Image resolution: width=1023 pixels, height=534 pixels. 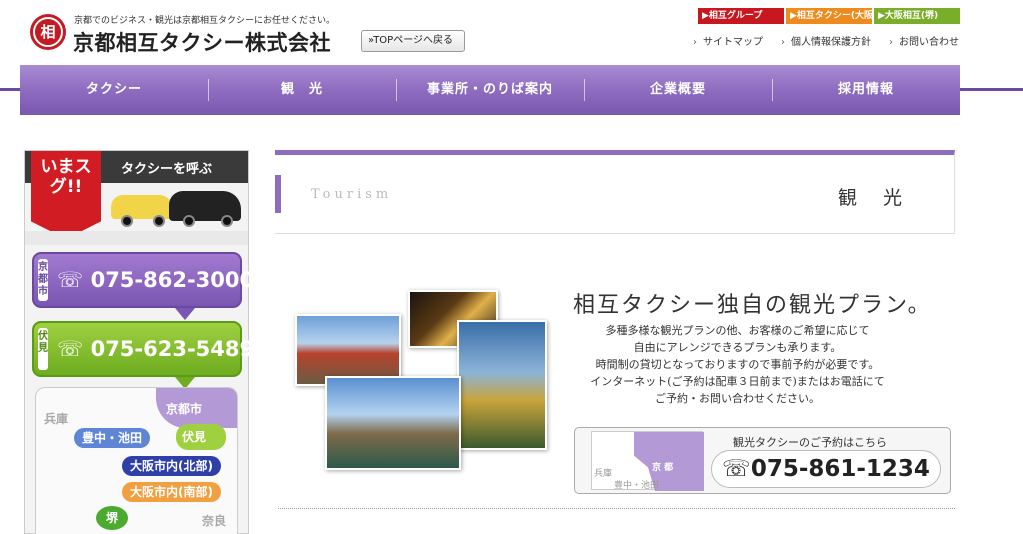 I want to click on service-area-map: 兵庫 京都市 豊中・池田 伏見 大阪市内(北部) 大阪市内(南部) 堺 奈良, so click(x=136, y=460).